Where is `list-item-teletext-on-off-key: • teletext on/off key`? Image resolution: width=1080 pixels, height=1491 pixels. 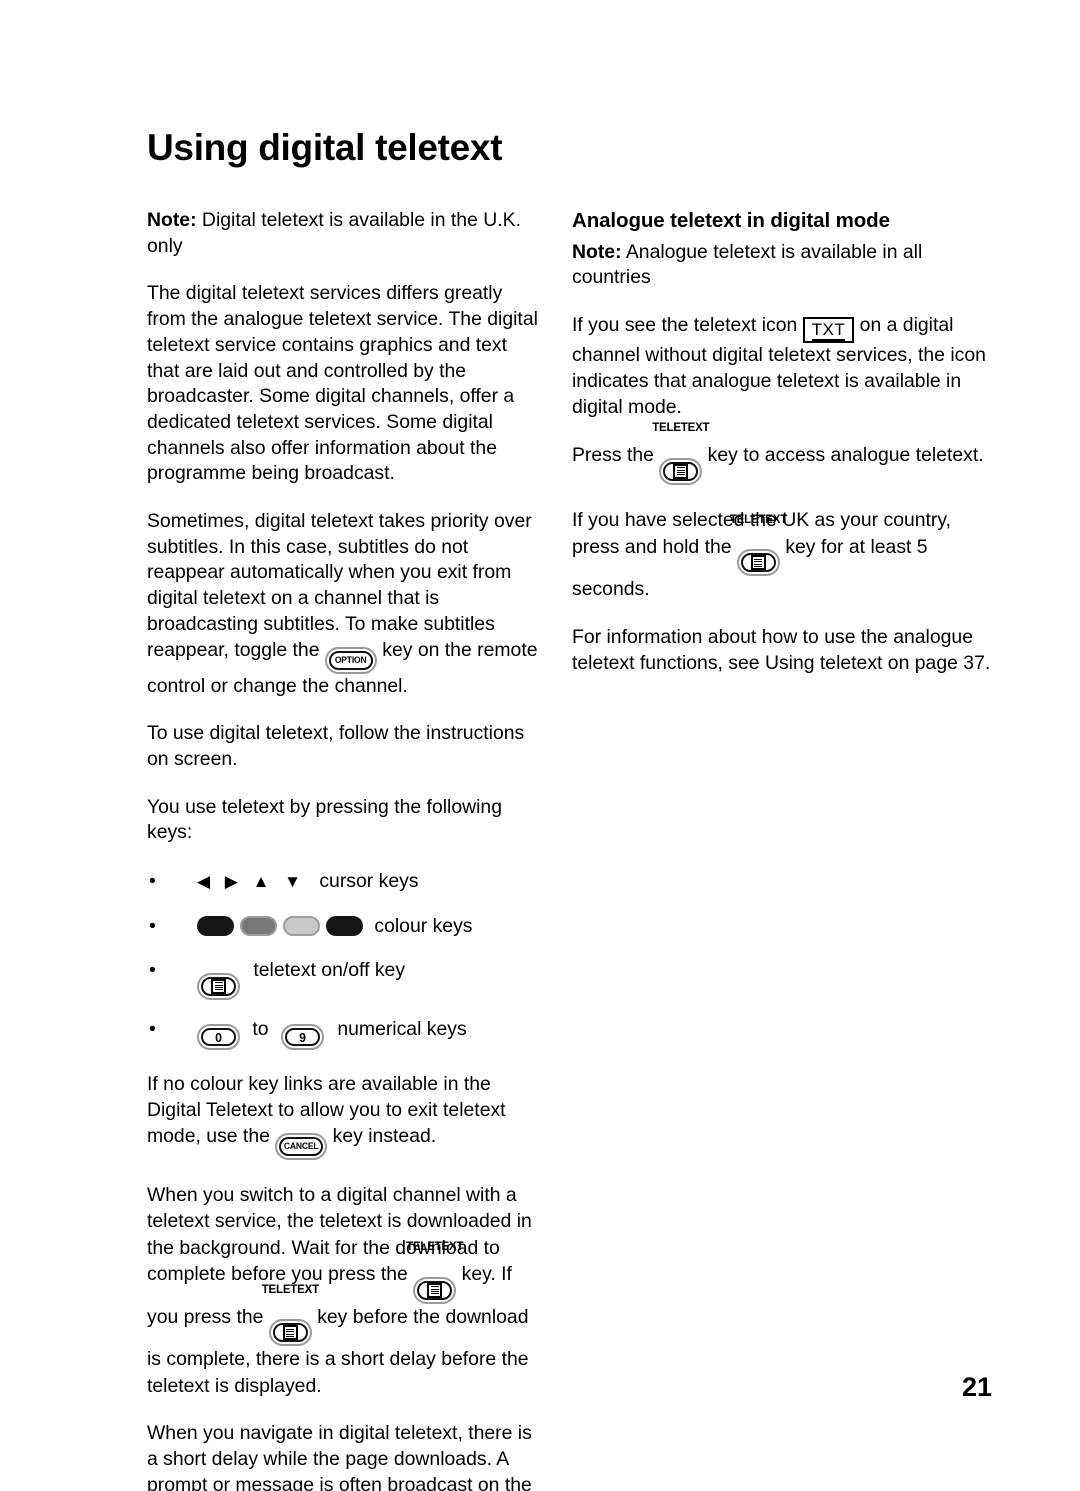 list-item-teletext-on-off-key: • teletext on/off key is located at coordinates (343, 977).